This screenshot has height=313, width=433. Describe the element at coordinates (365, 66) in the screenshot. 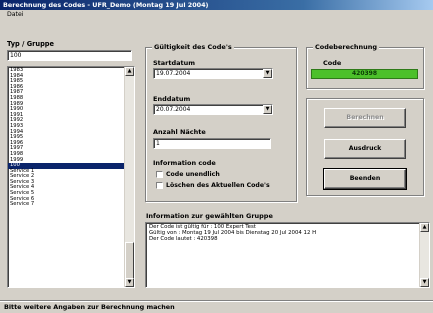

I see `code-calc-group: Codeberechnung` at that location.